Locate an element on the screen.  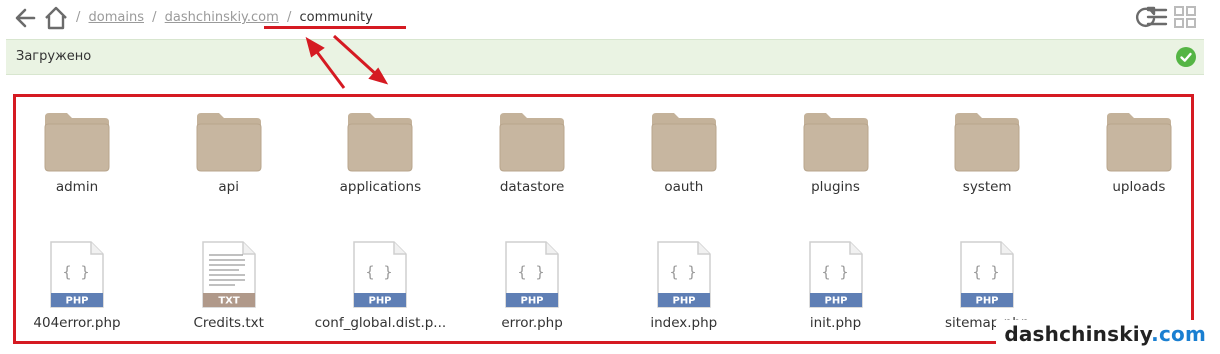
watermark-name: dashchinskiy is located at coordinates (1078, 334).